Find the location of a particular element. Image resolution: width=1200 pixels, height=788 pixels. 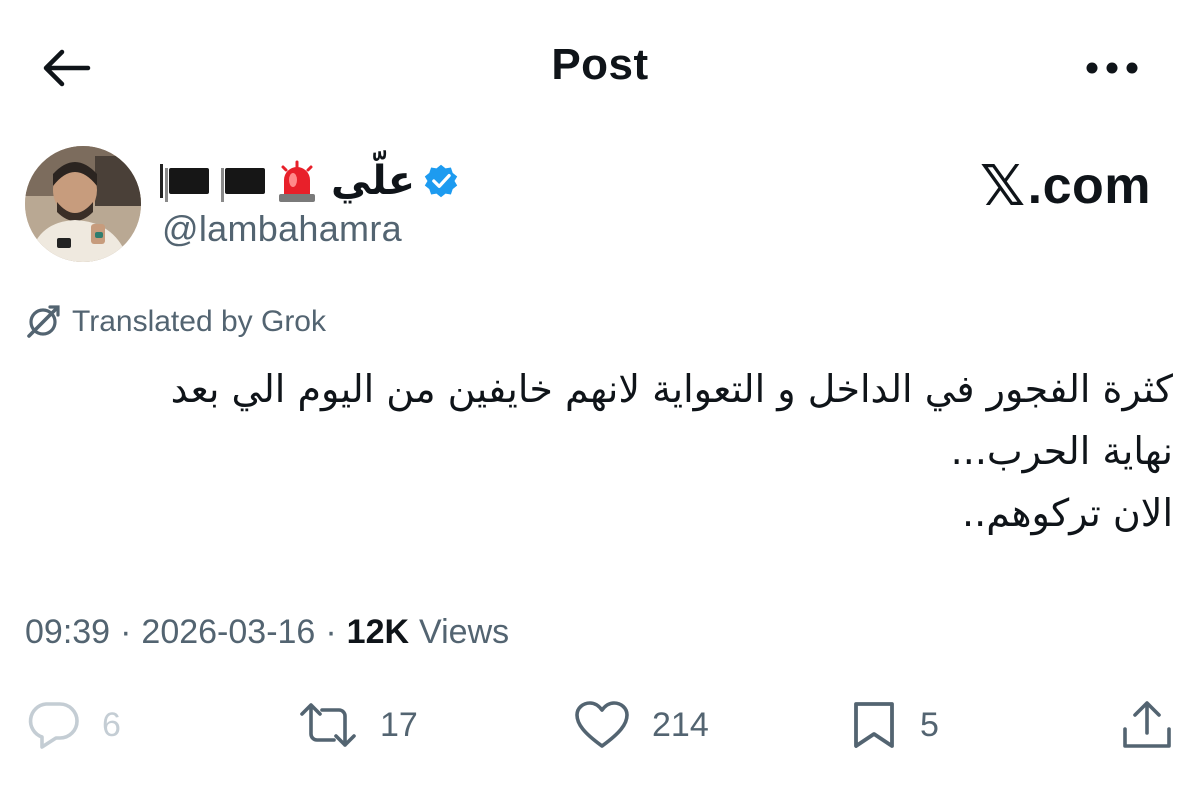

flag-emojis is located at coordinates (212, 183).